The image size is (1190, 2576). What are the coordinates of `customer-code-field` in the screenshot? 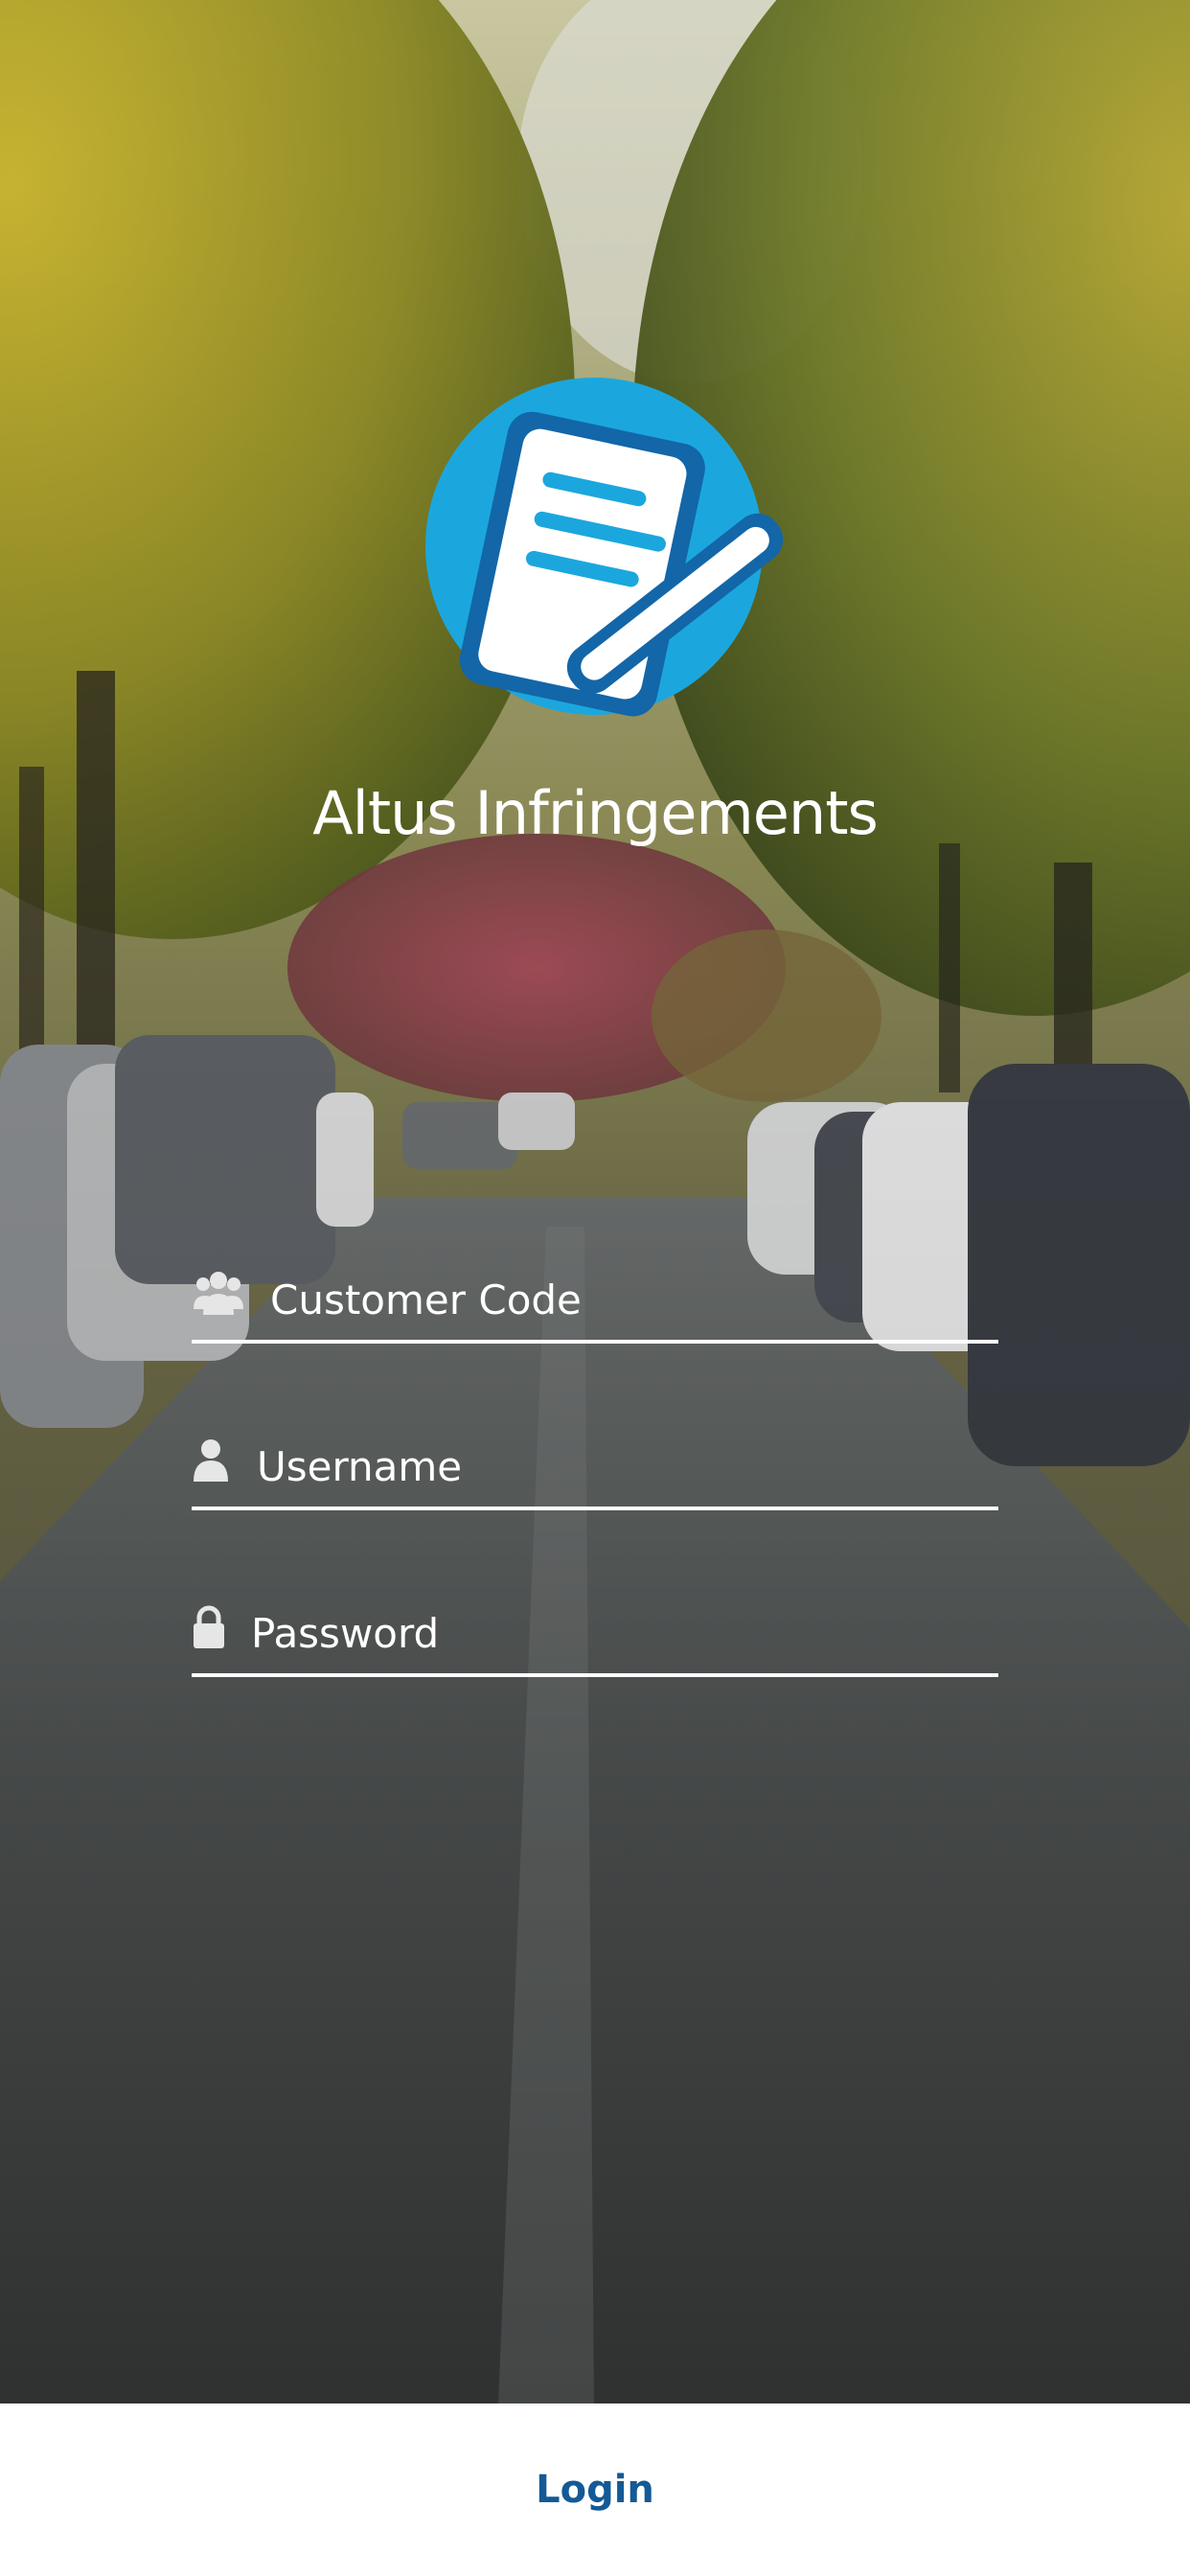 It's located at (595, 1303).